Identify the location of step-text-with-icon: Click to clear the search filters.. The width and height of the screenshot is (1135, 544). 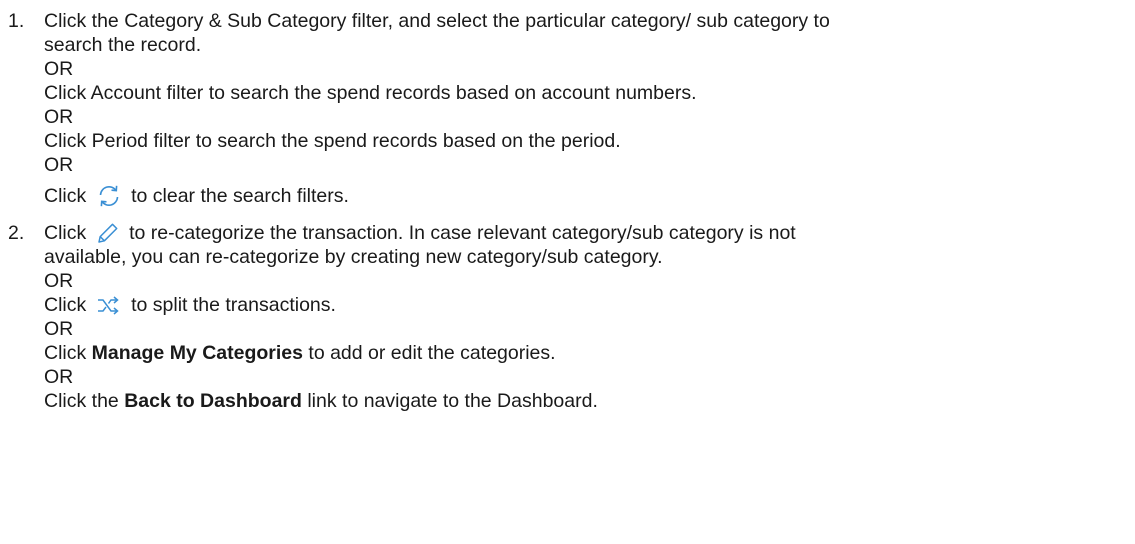
(589, 196).